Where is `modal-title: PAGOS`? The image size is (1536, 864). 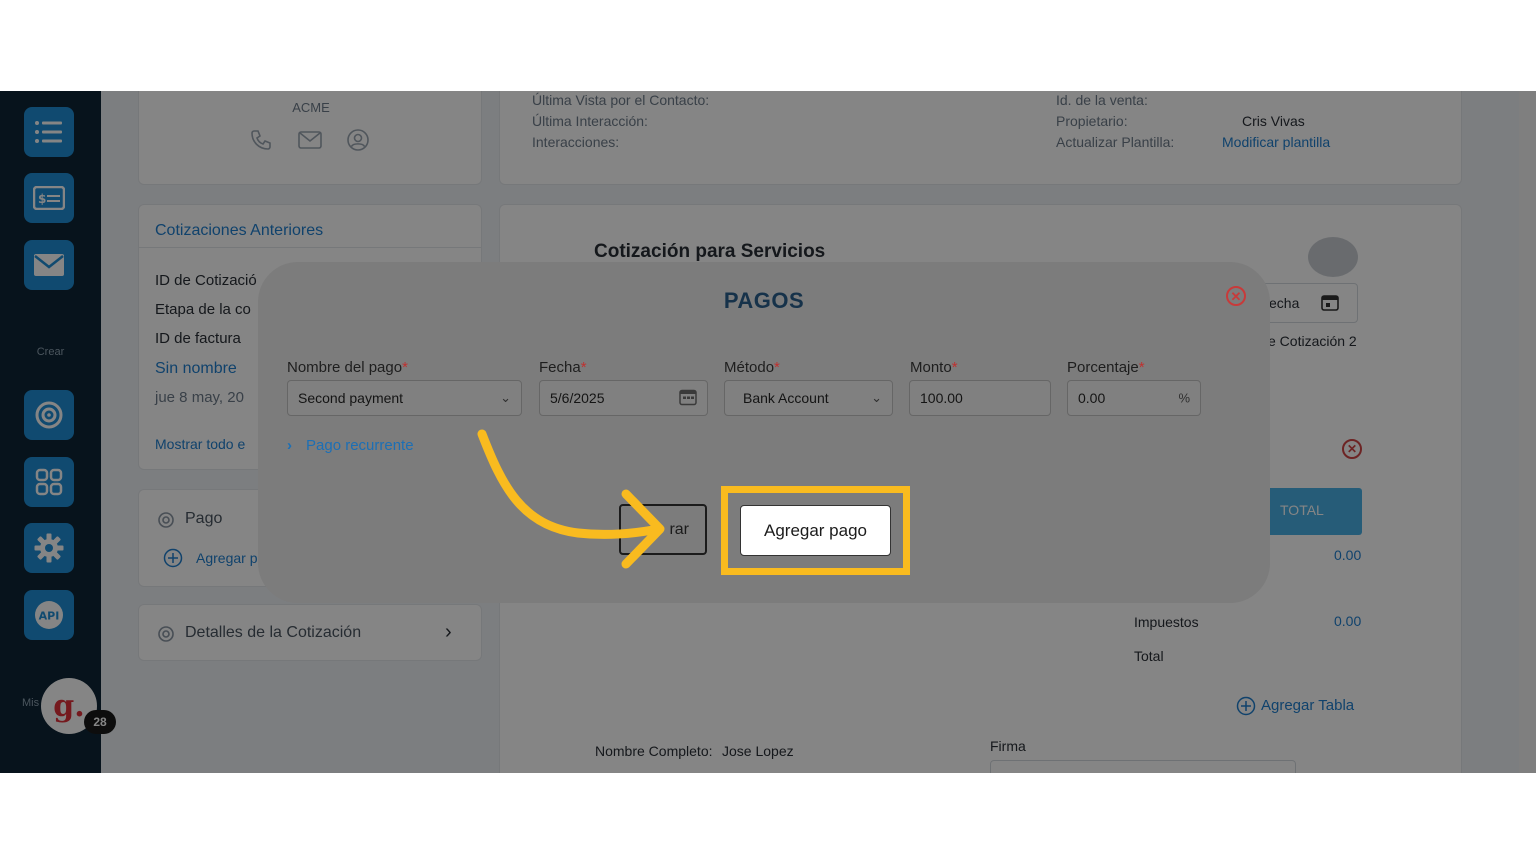
modal-title: PAGOS is located at coordinates (764, 300).